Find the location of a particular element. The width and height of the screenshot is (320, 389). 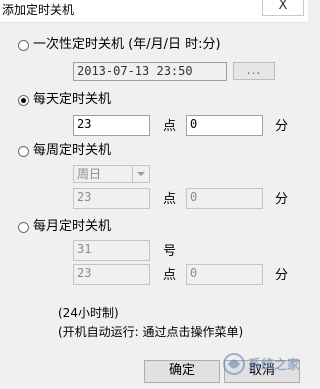

close-icon: X is located at coordinates (283, 6).